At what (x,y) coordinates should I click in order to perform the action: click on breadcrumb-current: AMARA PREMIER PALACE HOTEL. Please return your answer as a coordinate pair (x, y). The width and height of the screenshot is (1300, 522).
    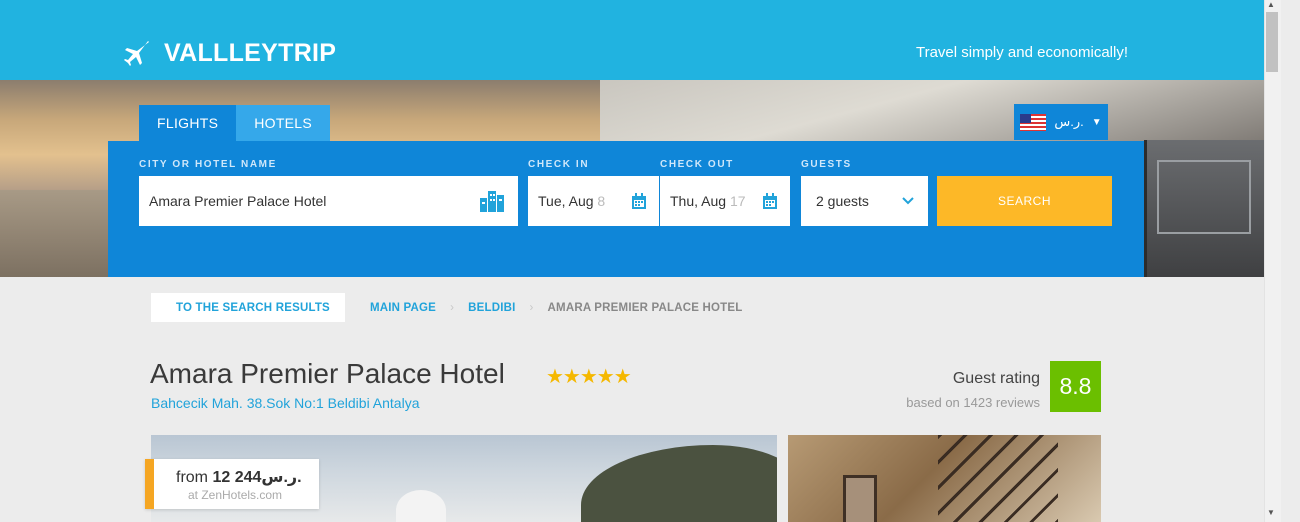
    Looking at the image, I should click on (645, 307).